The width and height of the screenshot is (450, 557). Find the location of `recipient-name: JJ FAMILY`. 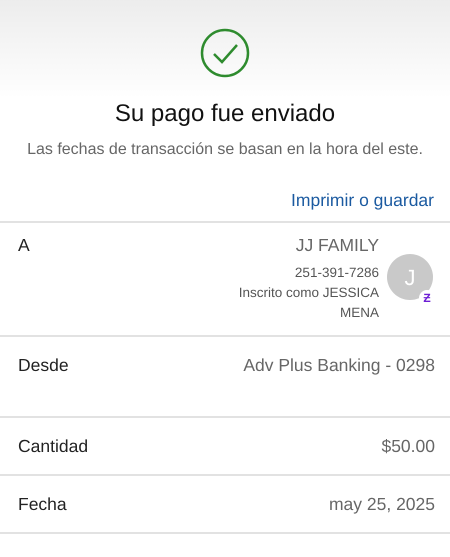

recipient-name: JJ FAMILY is located at coordinates (337, 246).